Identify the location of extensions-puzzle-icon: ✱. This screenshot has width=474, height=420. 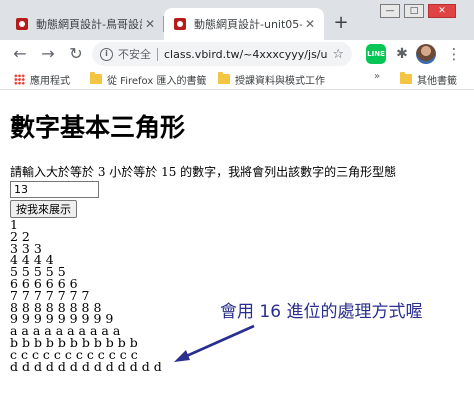
(402, 54).